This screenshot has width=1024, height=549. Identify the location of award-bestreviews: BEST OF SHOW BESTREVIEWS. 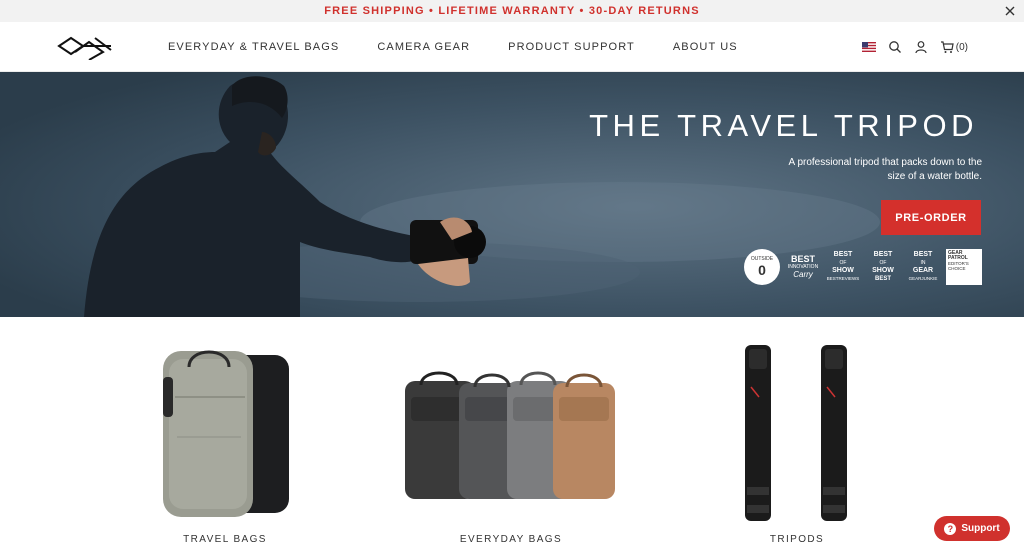
(843, 267).